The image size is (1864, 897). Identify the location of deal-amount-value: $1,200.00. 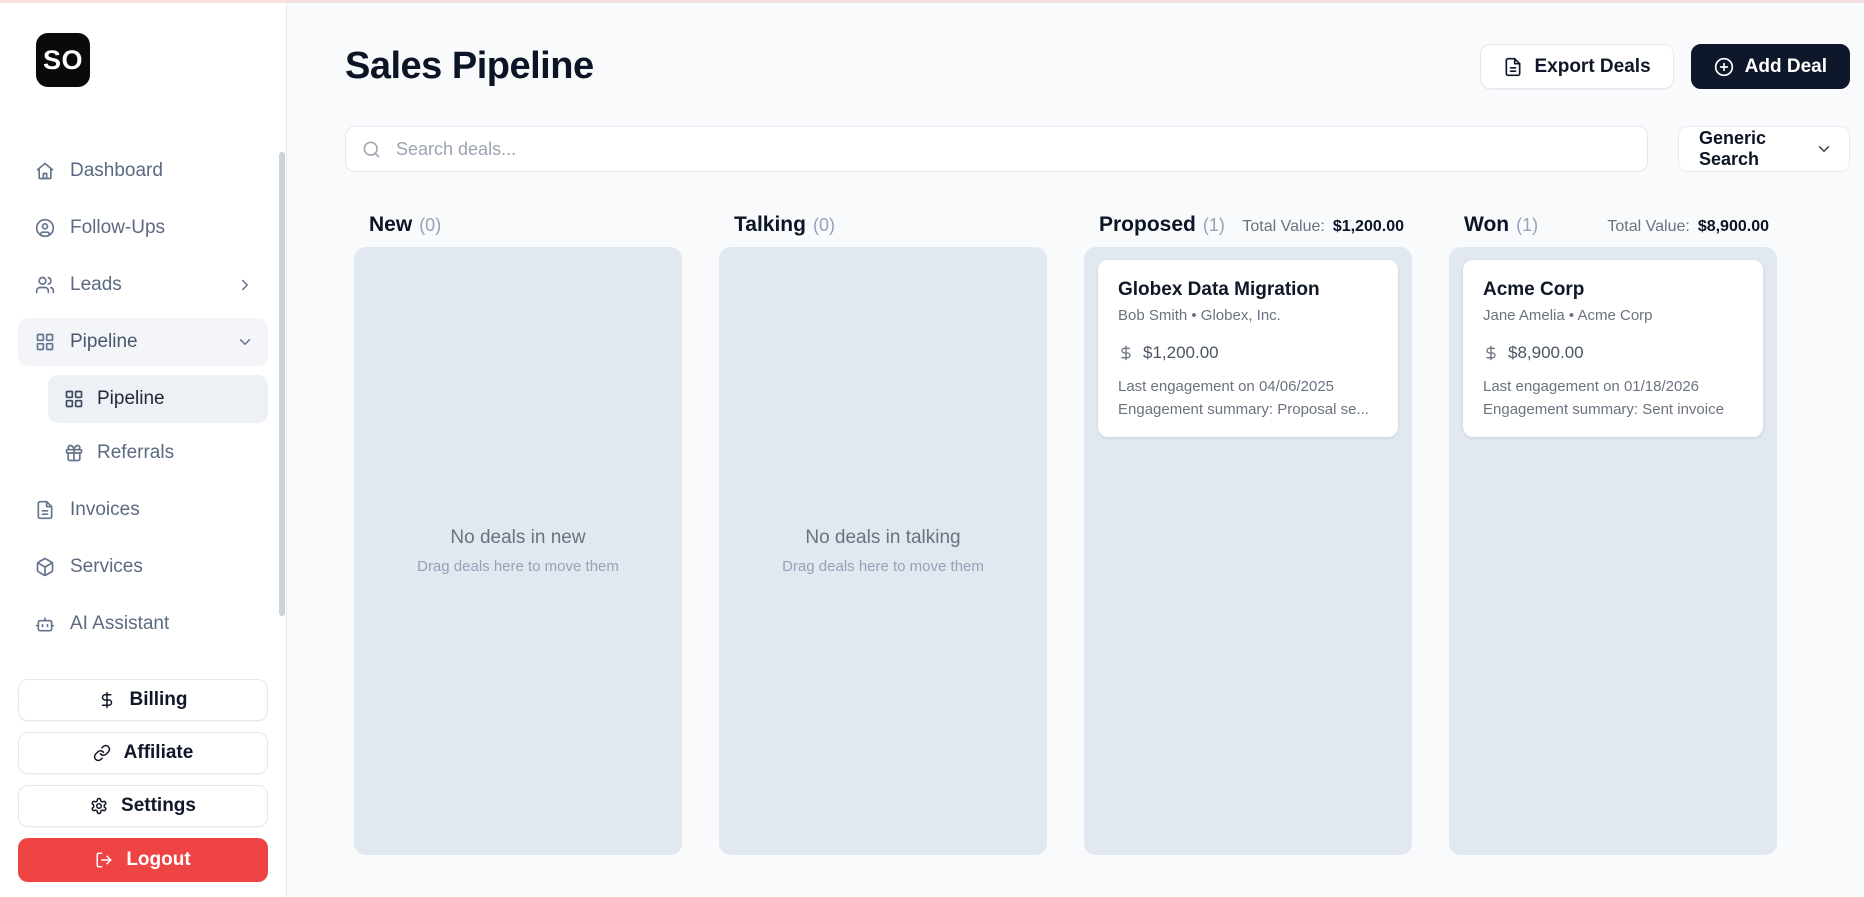
(1181, 352).